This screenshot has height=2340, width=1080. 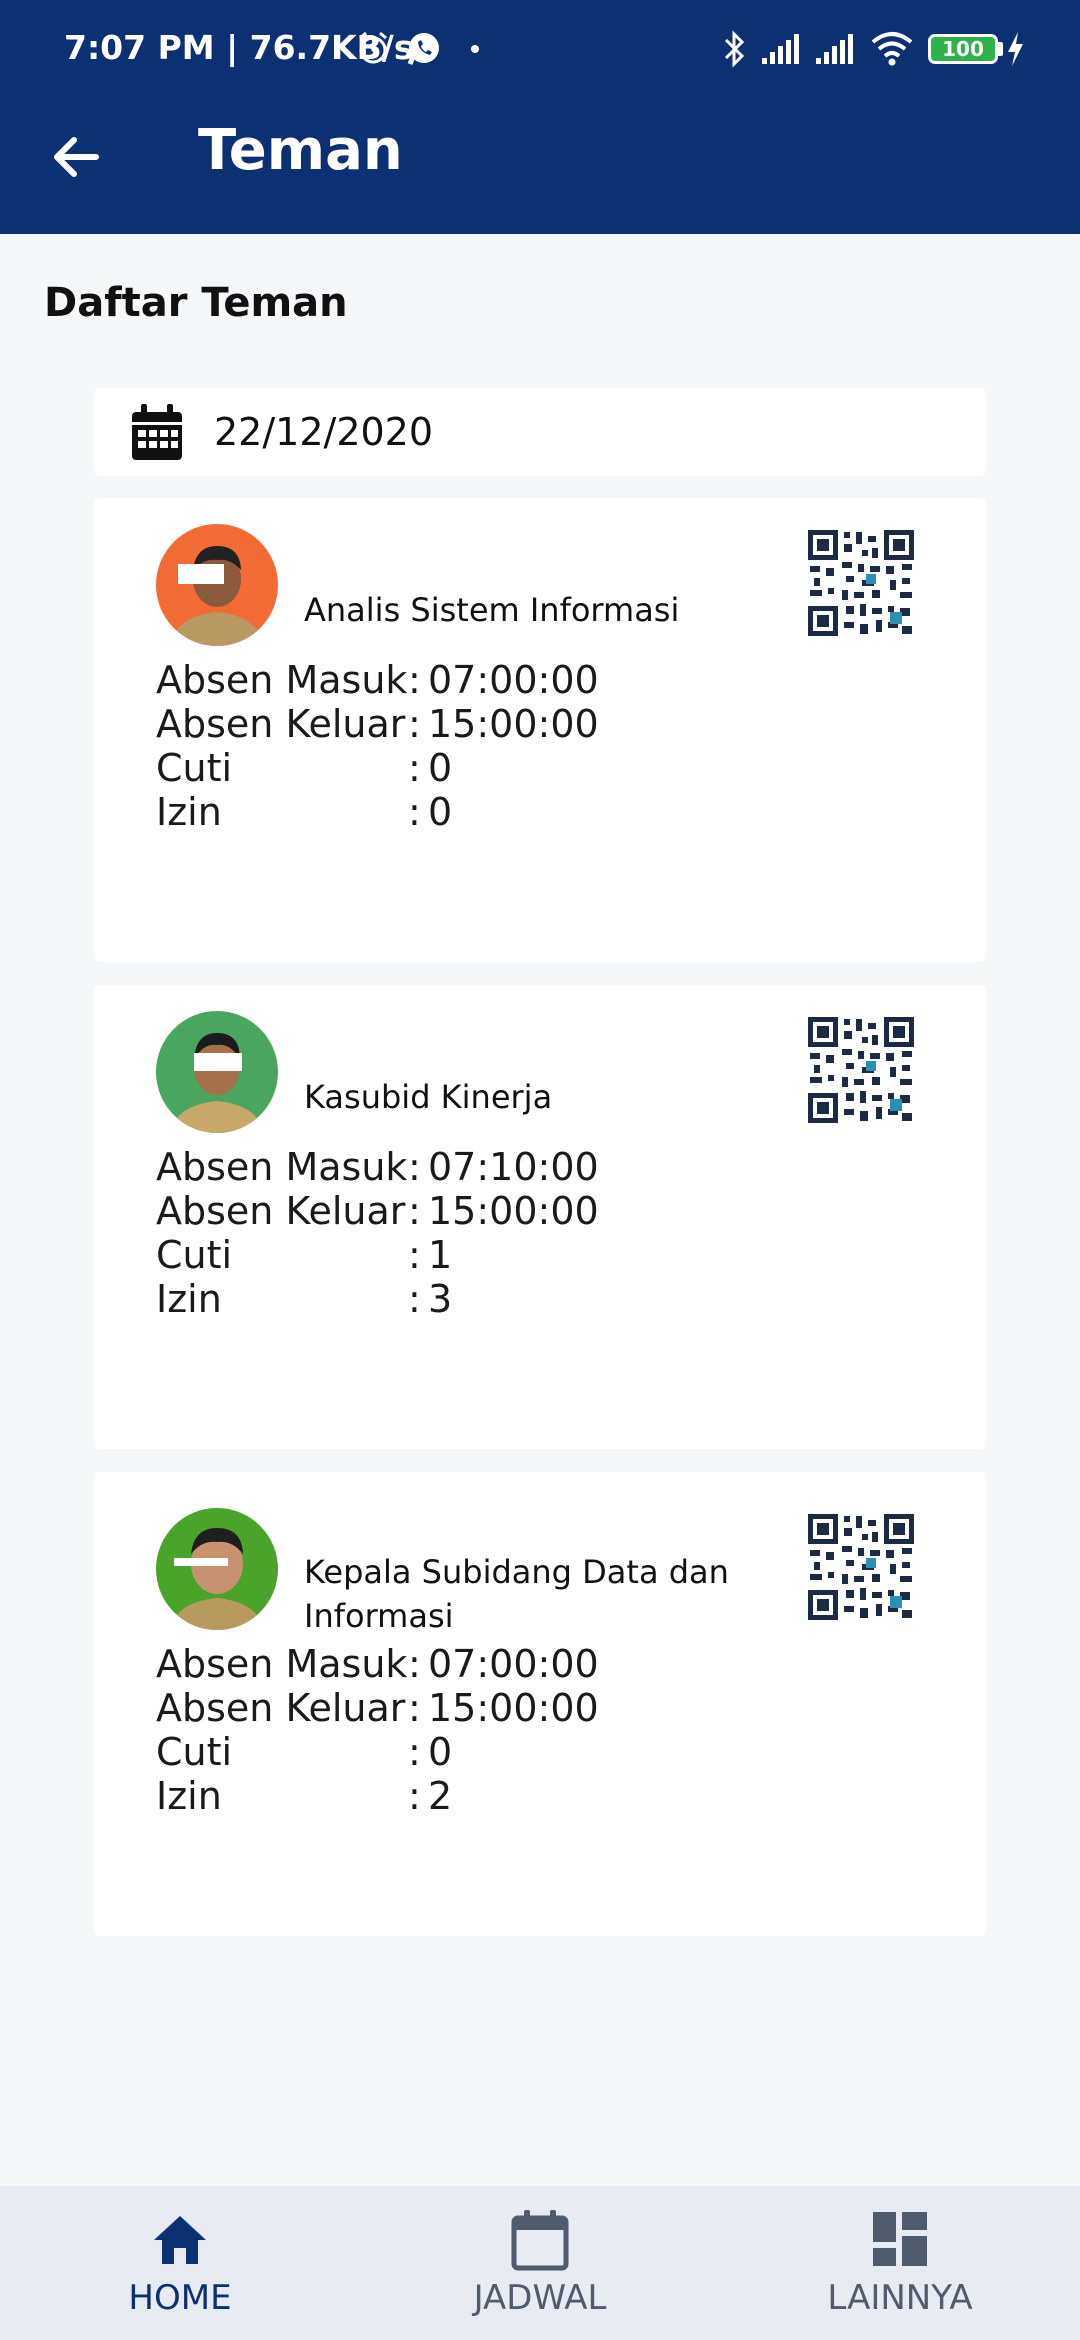 What do you see at coordinates (324, 432) in the screenshot?
I see `date-value: 22/12/2020` at bounding box center [324, 432].